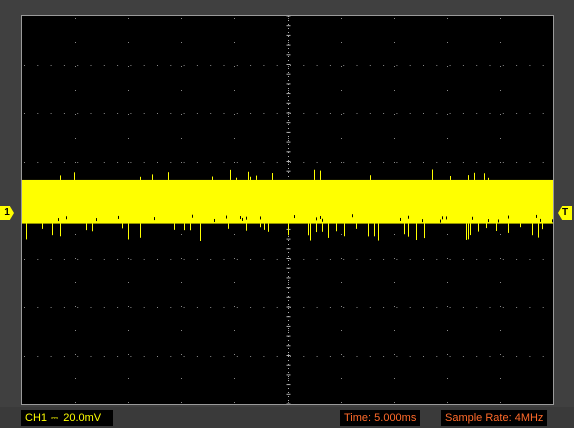 The height and width of the screenshot is (428, 574). I want to click on channel-1-status: CH1 ⎓ 20.0mV, so click(67, 418).